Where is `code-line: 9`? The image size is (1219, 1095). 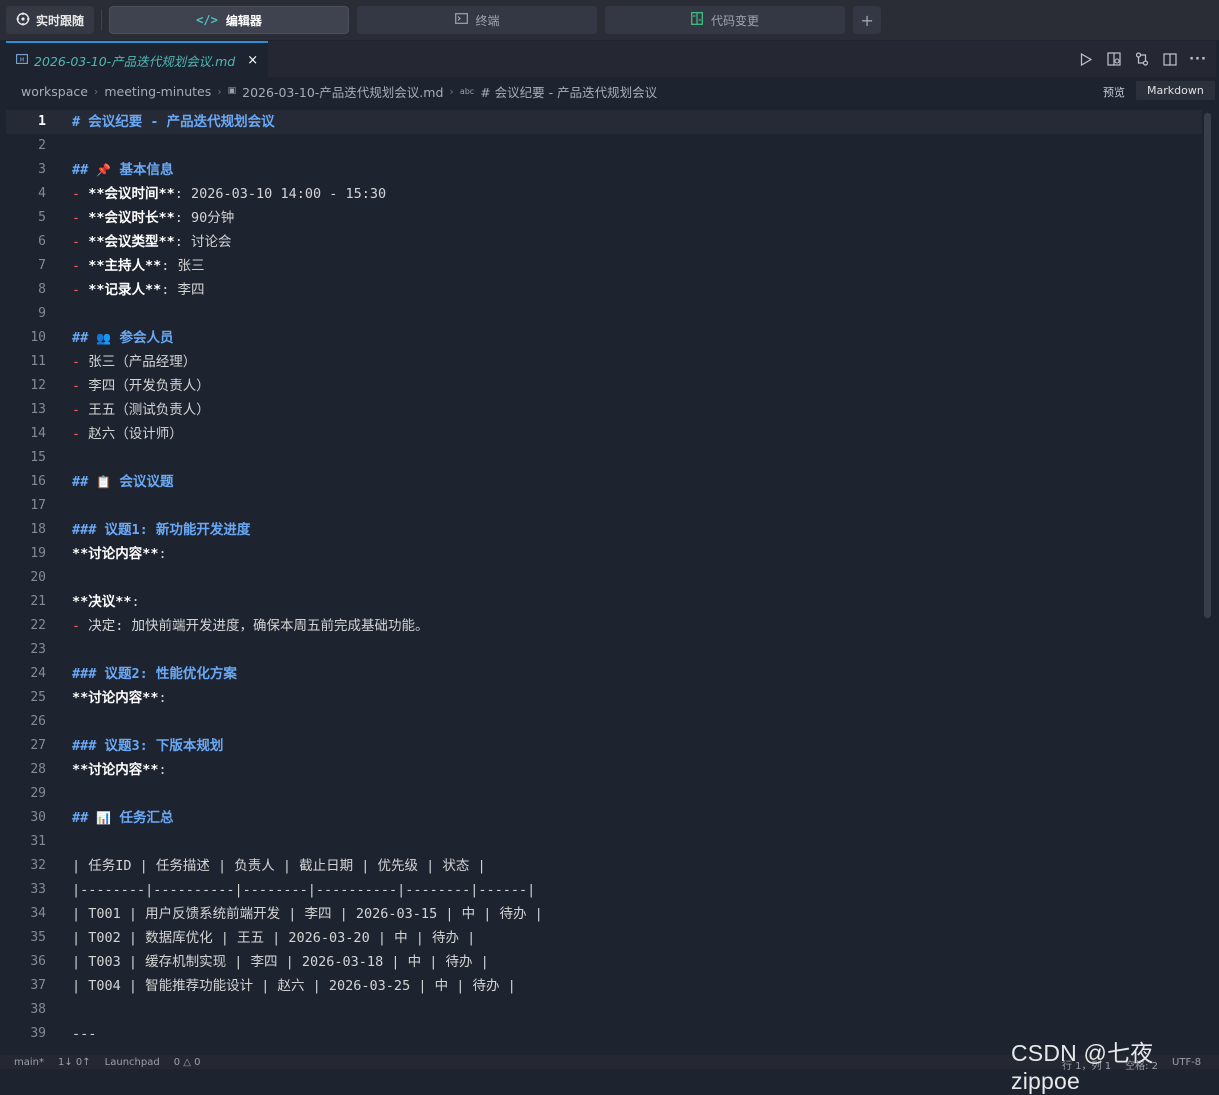
code-line: 9 is located at coordinates (604, 314).